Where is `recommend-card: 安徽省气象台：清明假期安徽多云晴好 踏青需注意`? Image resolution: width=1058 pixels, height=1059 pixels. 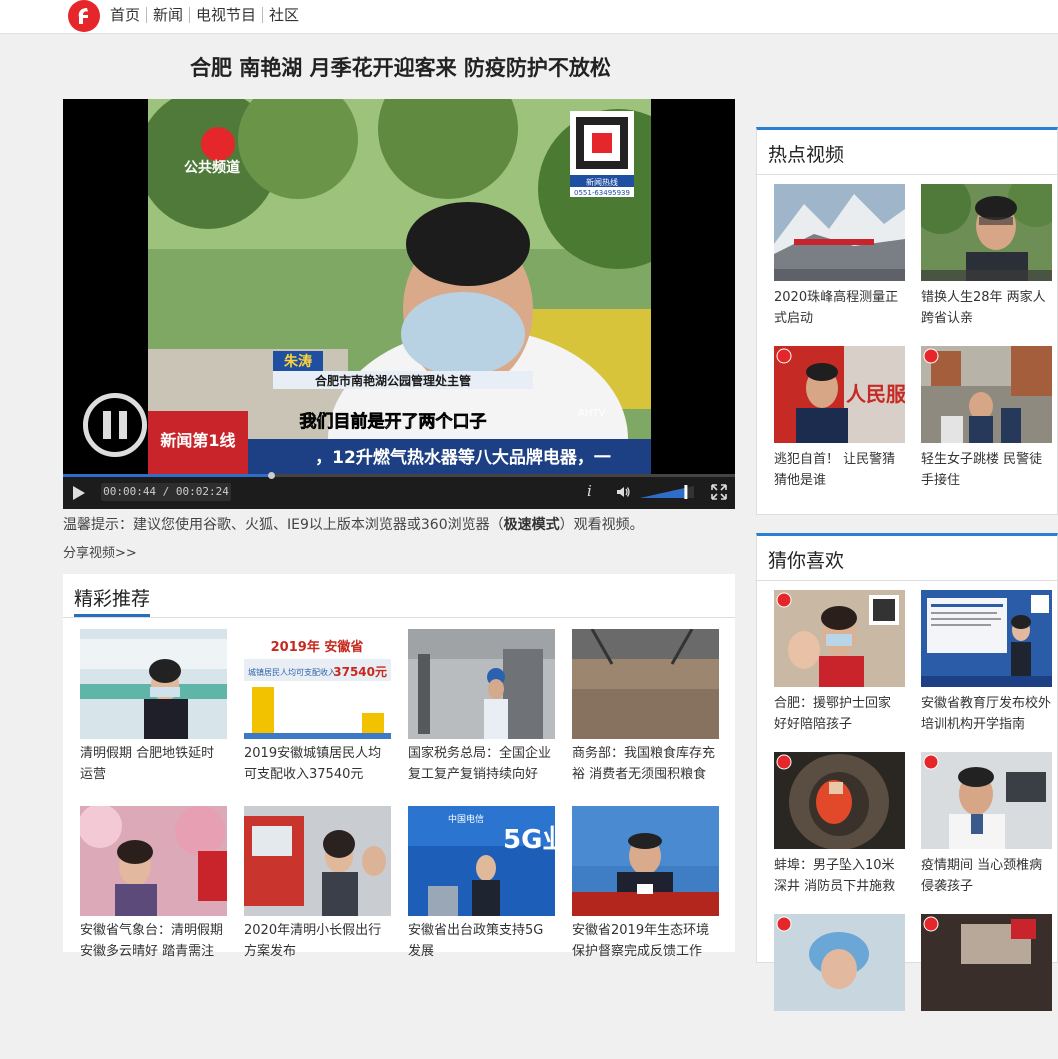
recommend-card: 安徽省气象台：清明假期安徽多云晴好 踏青需注意 is located at coordinates (153, 884).